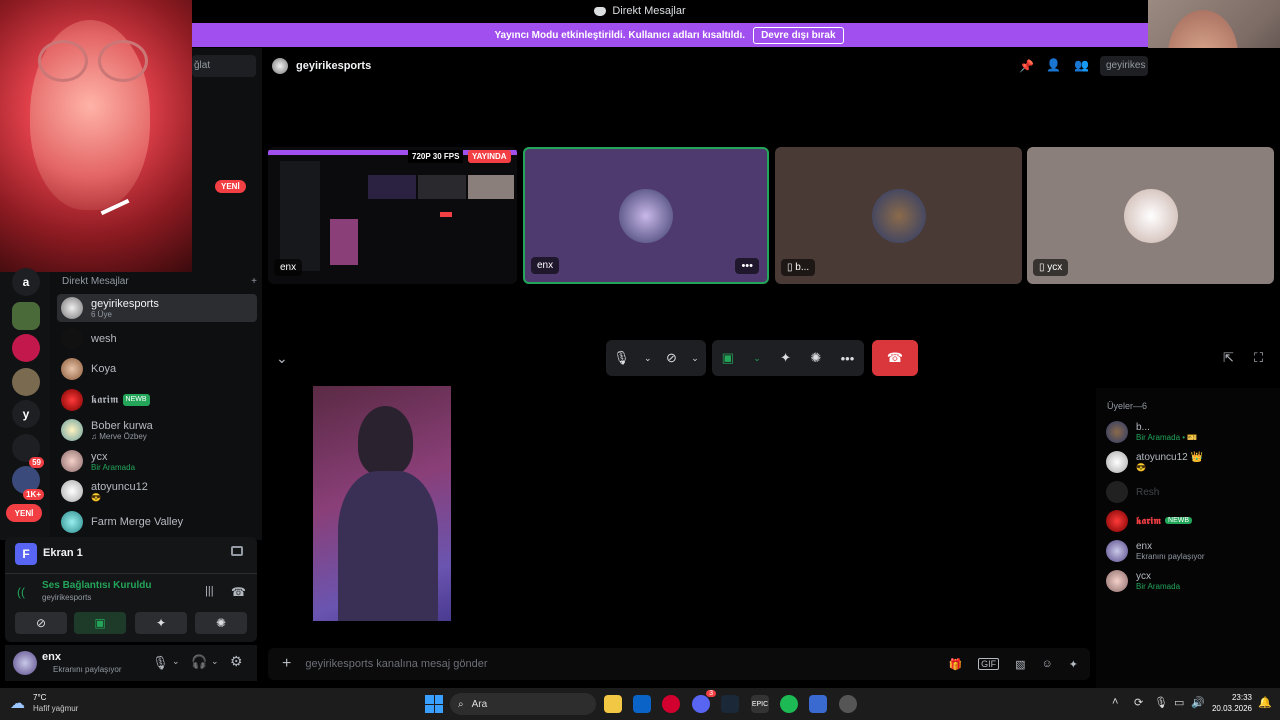 The height and width of the screenshot is (720, 1280). What do you see at coordinates (1230, 708) in the screenshot?
I see `clock-date: 20.03.2026` at bounding box center [1230, 708].